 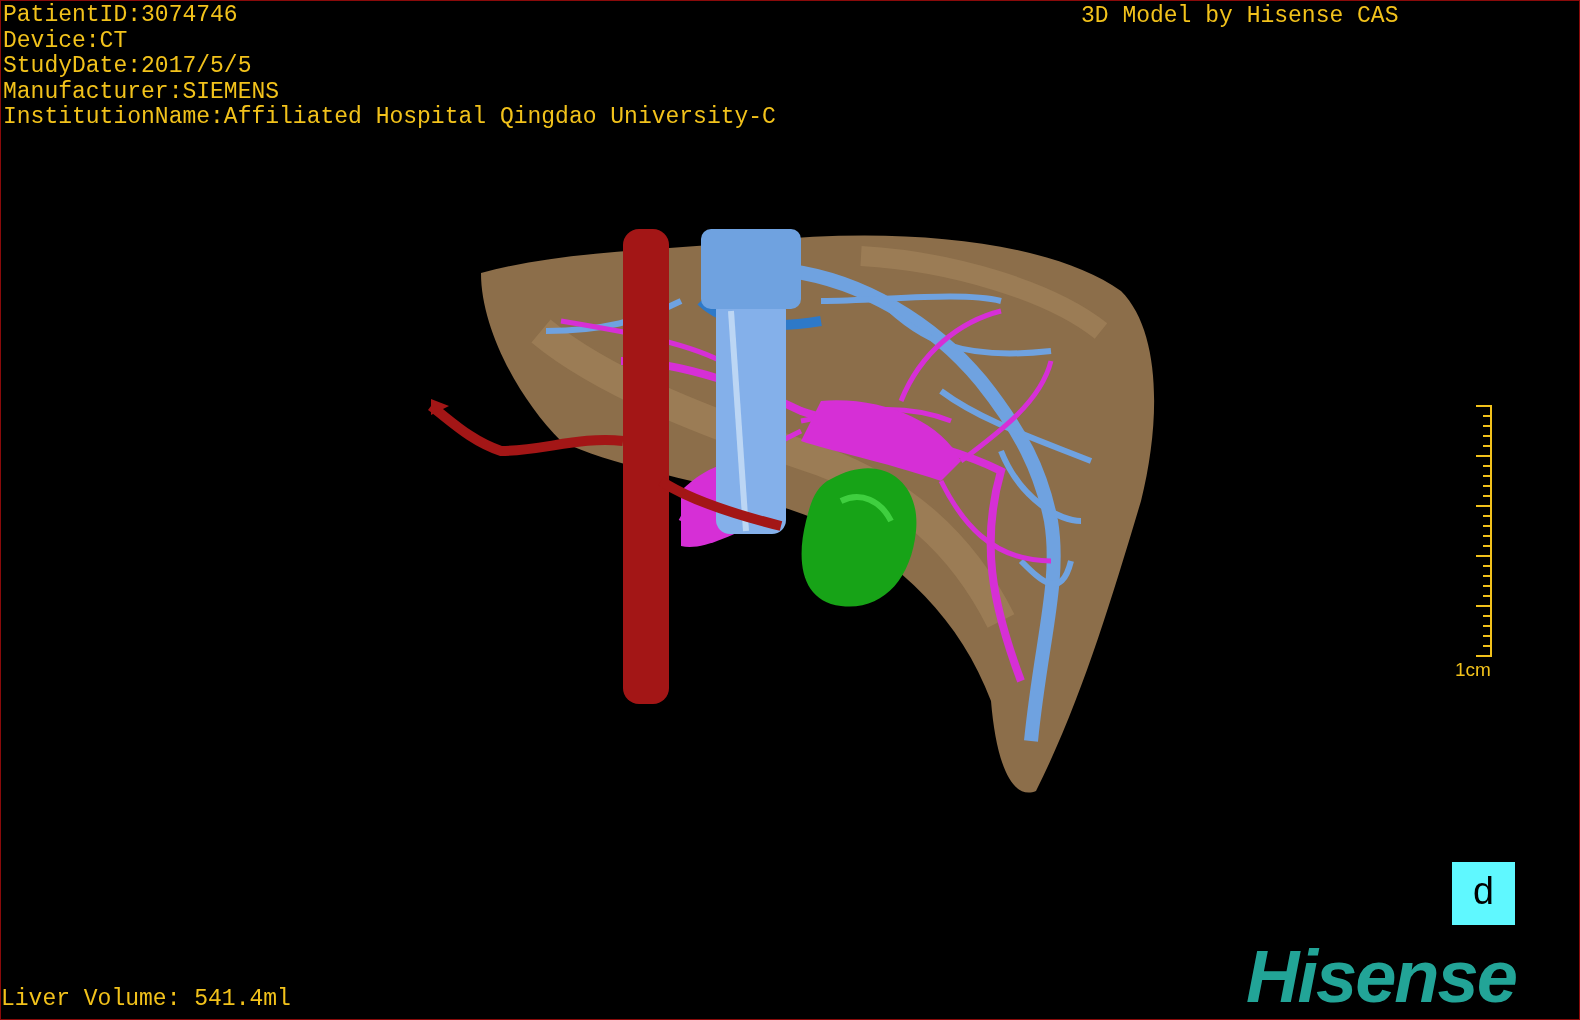 What do you see at coordinates (121, 16) in the screenshot?
I see `patient-info-line: PatientID:3074746` at bounding box center [121, 16].